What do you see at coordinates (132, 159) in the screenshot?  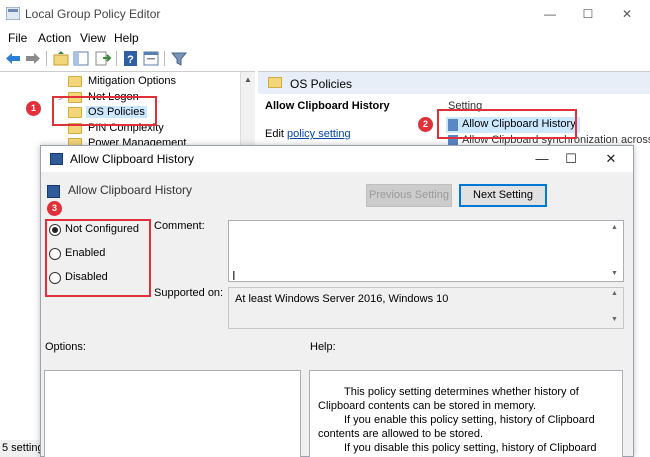 I see `dialog-title: Allow Clipboard History` at bounding box center [132, 159].